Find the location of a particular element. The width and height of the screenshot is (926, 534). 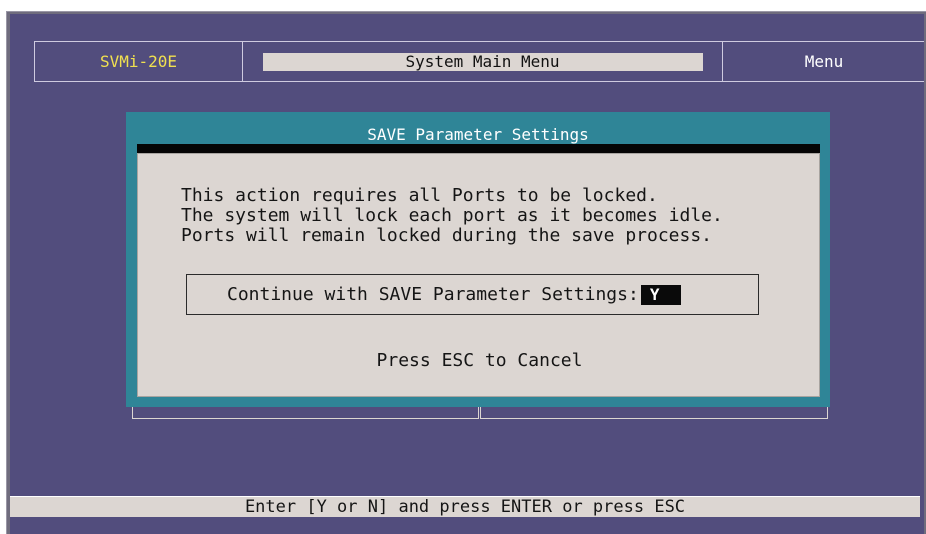

mode-label: Menu is located at coordinates (824, 61).